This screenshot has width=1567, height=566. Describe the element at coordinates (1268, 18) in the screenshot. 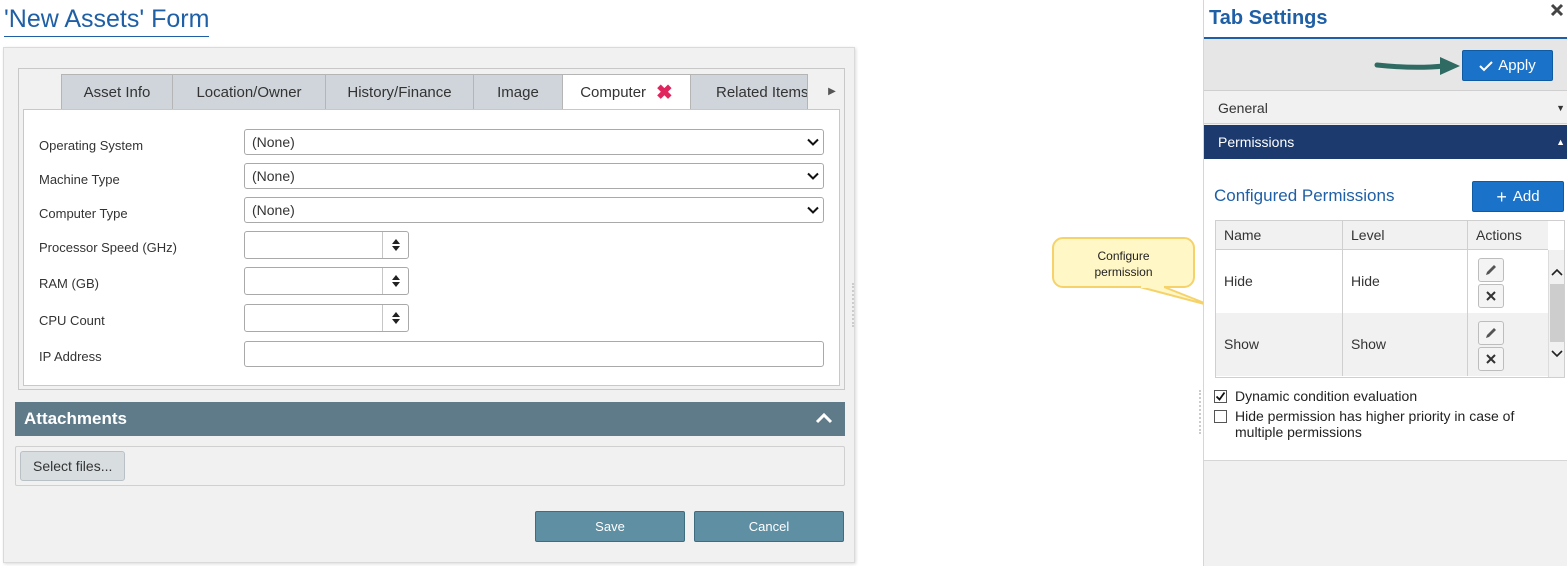

I see `panel-title: Tab Settings` at that location.